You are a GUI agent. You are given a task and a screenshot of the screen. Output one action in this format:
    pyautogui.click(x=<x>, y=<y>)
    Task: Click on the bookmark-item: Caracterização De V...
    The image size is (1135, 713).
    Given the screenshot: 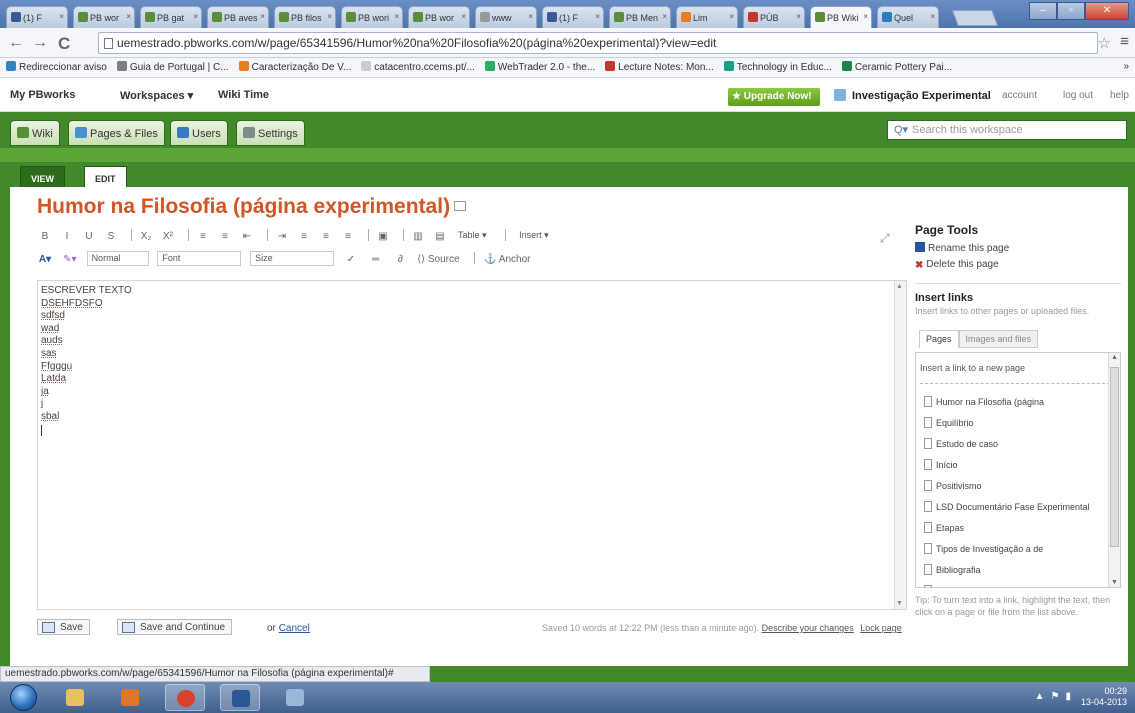 What is the action you would take?
    pyautogui.click(x=294, y=67)
    